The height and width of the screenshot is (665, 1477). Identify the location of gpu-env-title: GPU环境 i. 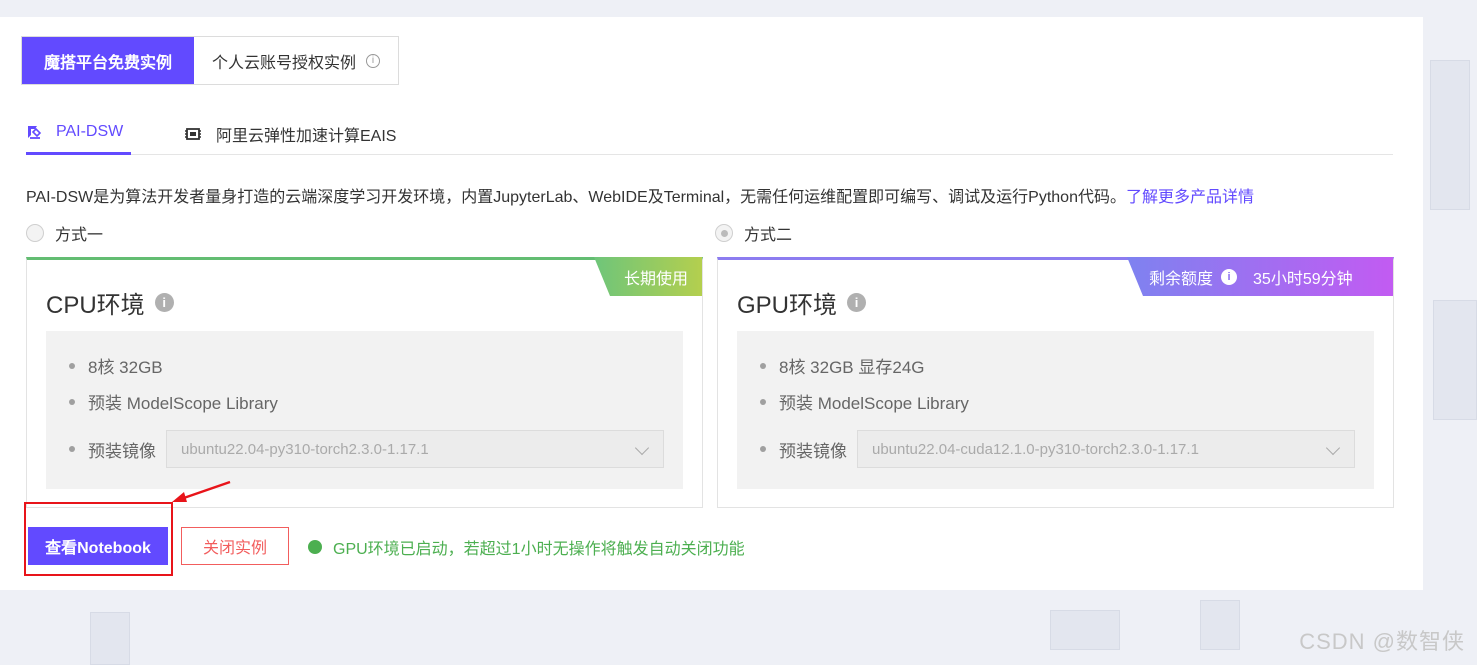
(802, 302).